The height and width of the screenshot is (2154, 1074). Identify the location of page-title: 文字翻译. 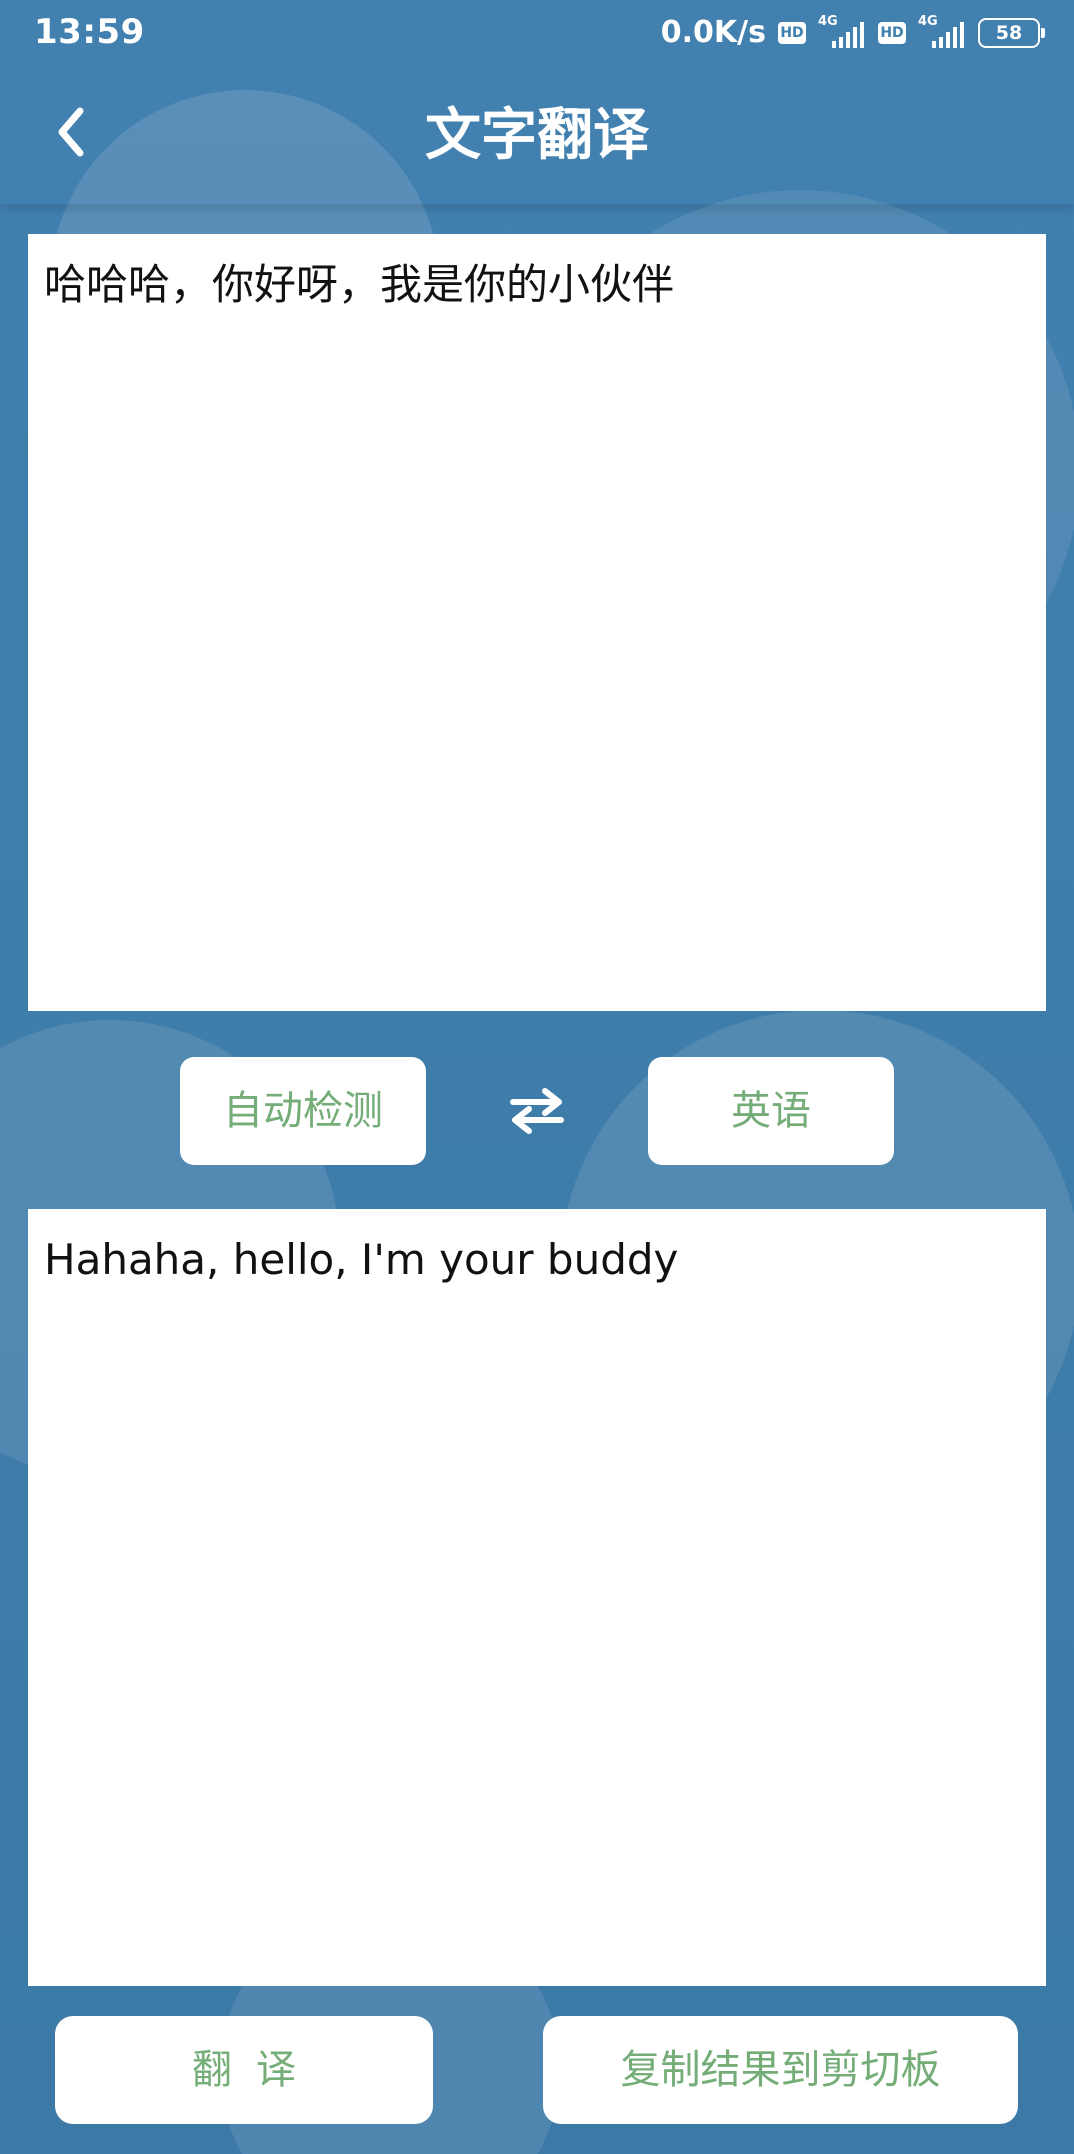
(537, 135).